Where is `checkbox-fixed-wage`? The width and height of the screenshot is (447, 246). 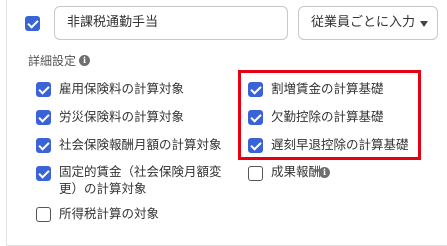 checkbox-fixed-wage is located at coordinates (43, 173).